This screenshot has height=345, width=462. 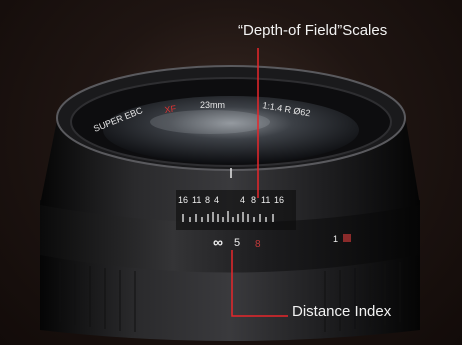 What do you see at coordinates (170, 109) in the screenshot?
I see `xf-inscription: XF` at bounding box center [170, 109].